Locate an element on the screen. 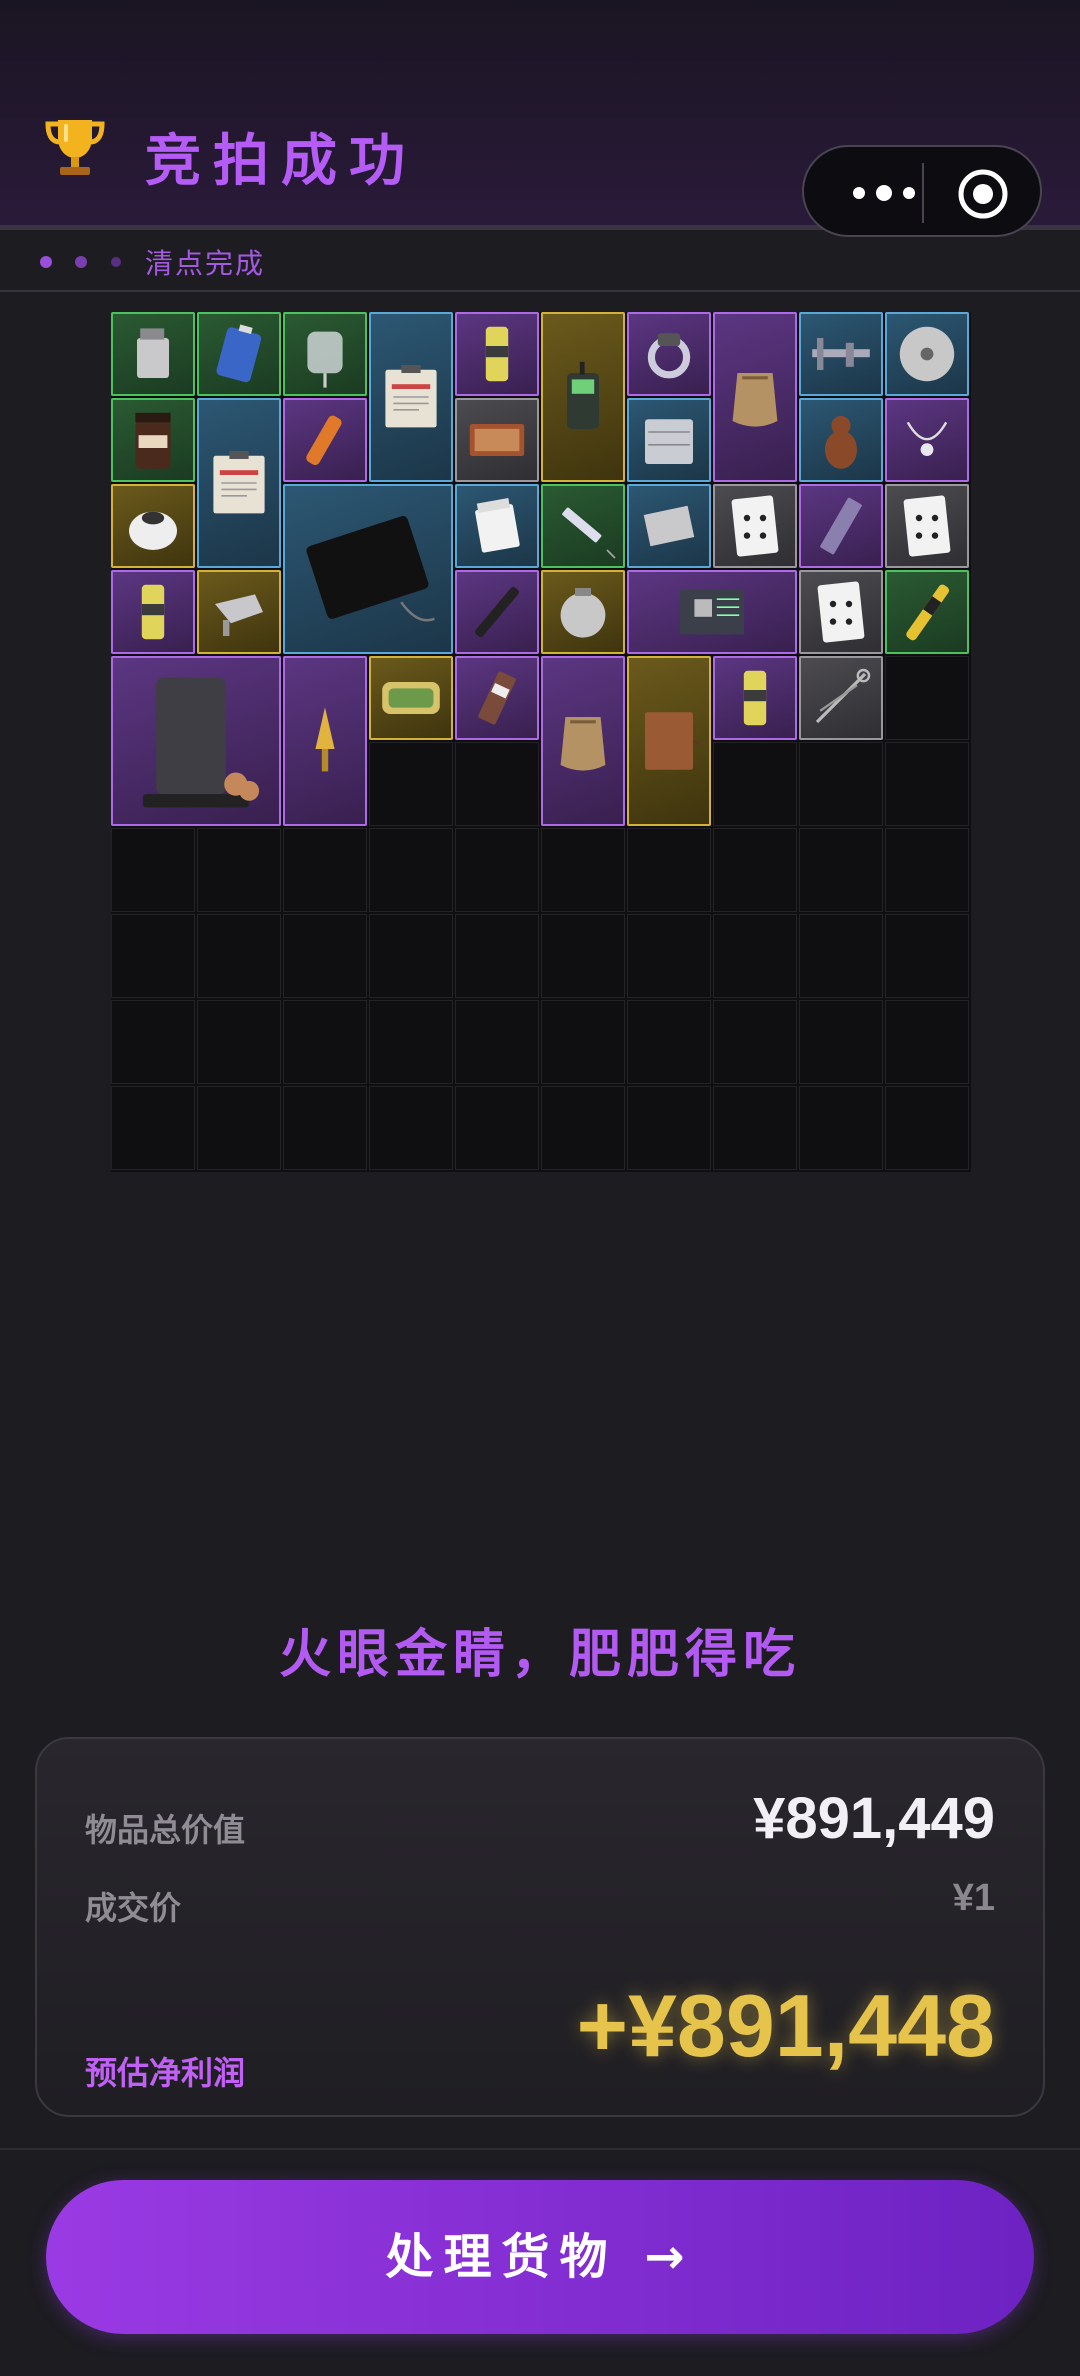 The image size is (1080, 2376). necklace-icon is located at coordinates (927, 438).